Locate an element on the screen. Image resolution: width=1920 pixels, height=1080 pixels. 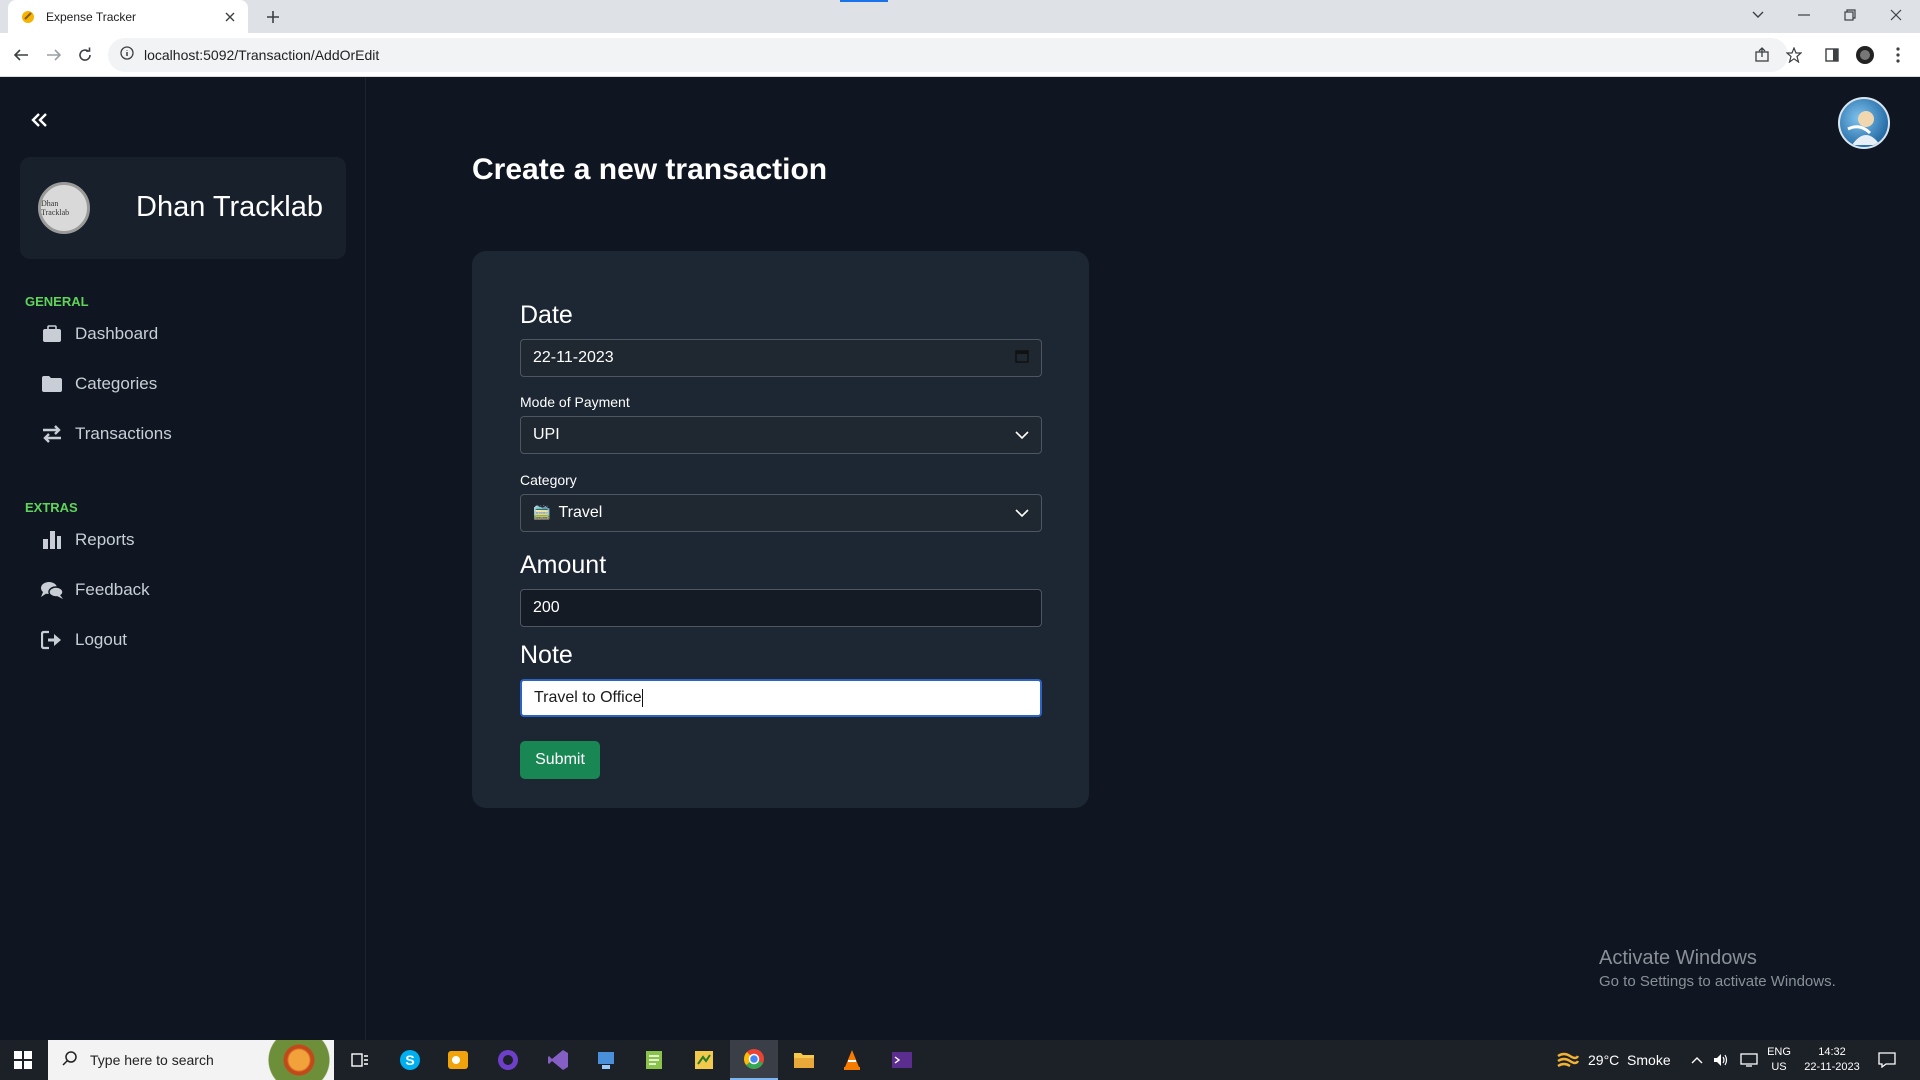
network-icon is located at coordinates (1749, 1060).